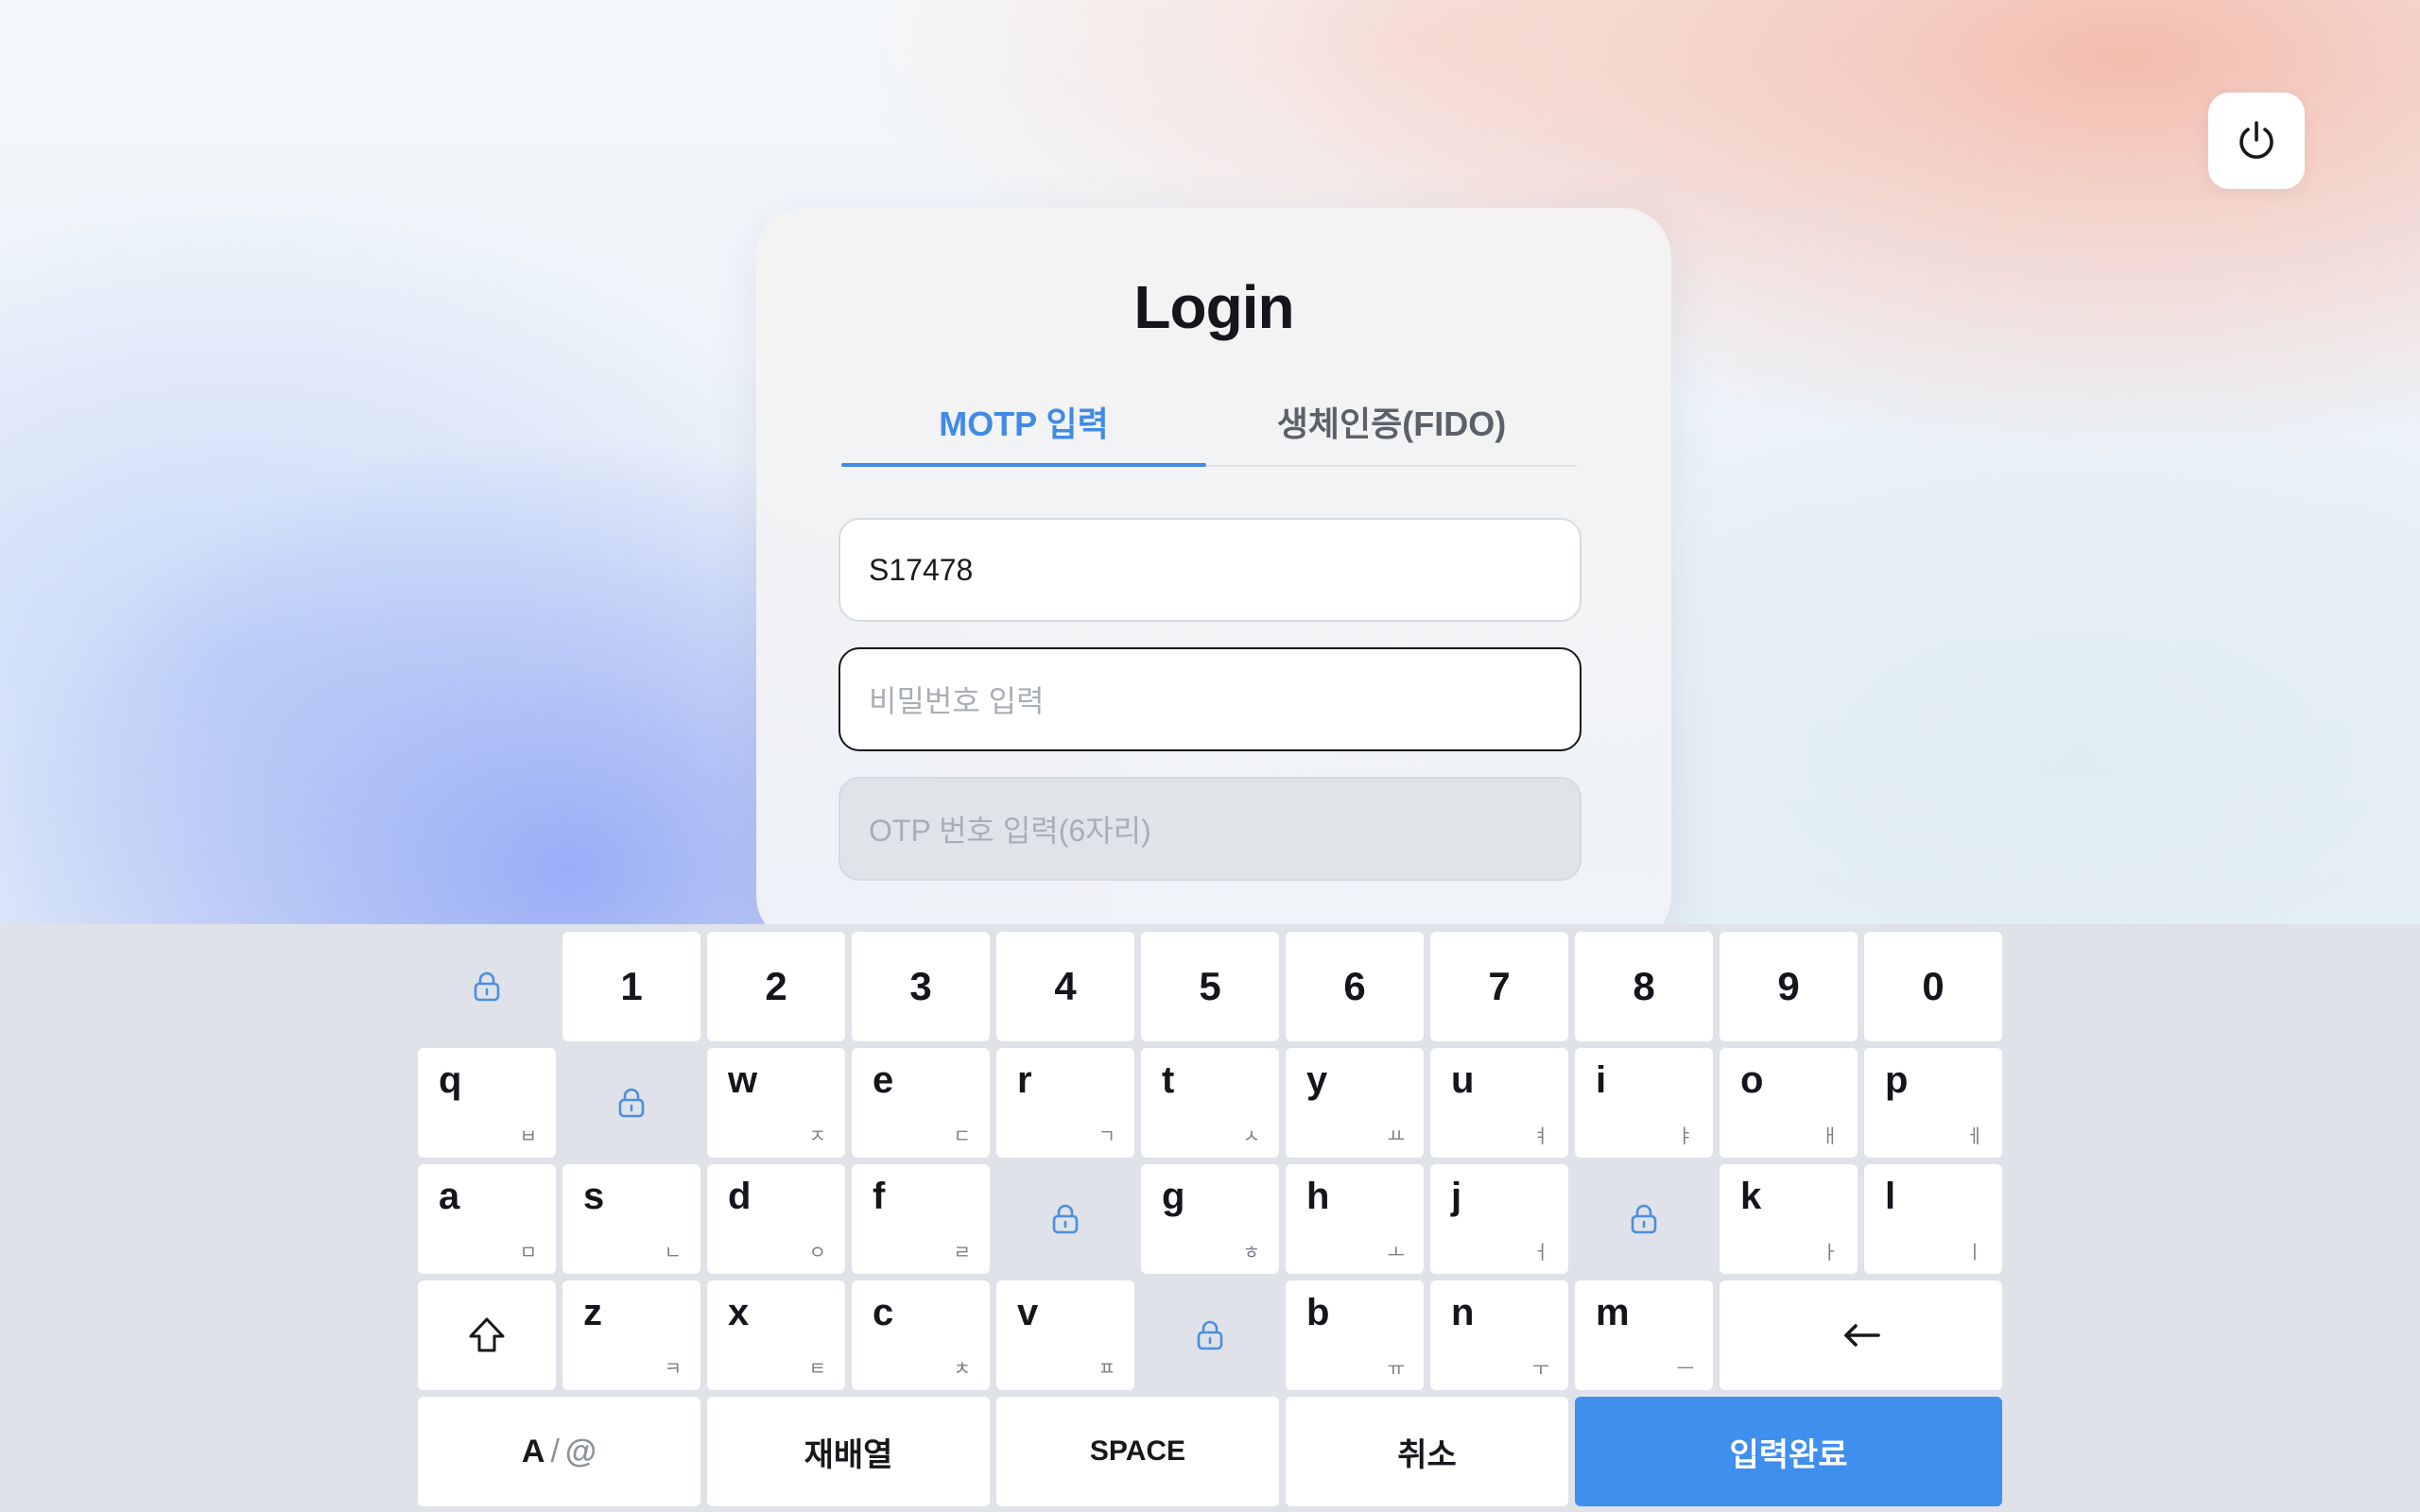 Image resolution: width=2420 pixels, height=1512 pixels. Describe the element at coordinates (962, 1253) in the screenshot. I see `key-hangul: ㄹ` at that location.